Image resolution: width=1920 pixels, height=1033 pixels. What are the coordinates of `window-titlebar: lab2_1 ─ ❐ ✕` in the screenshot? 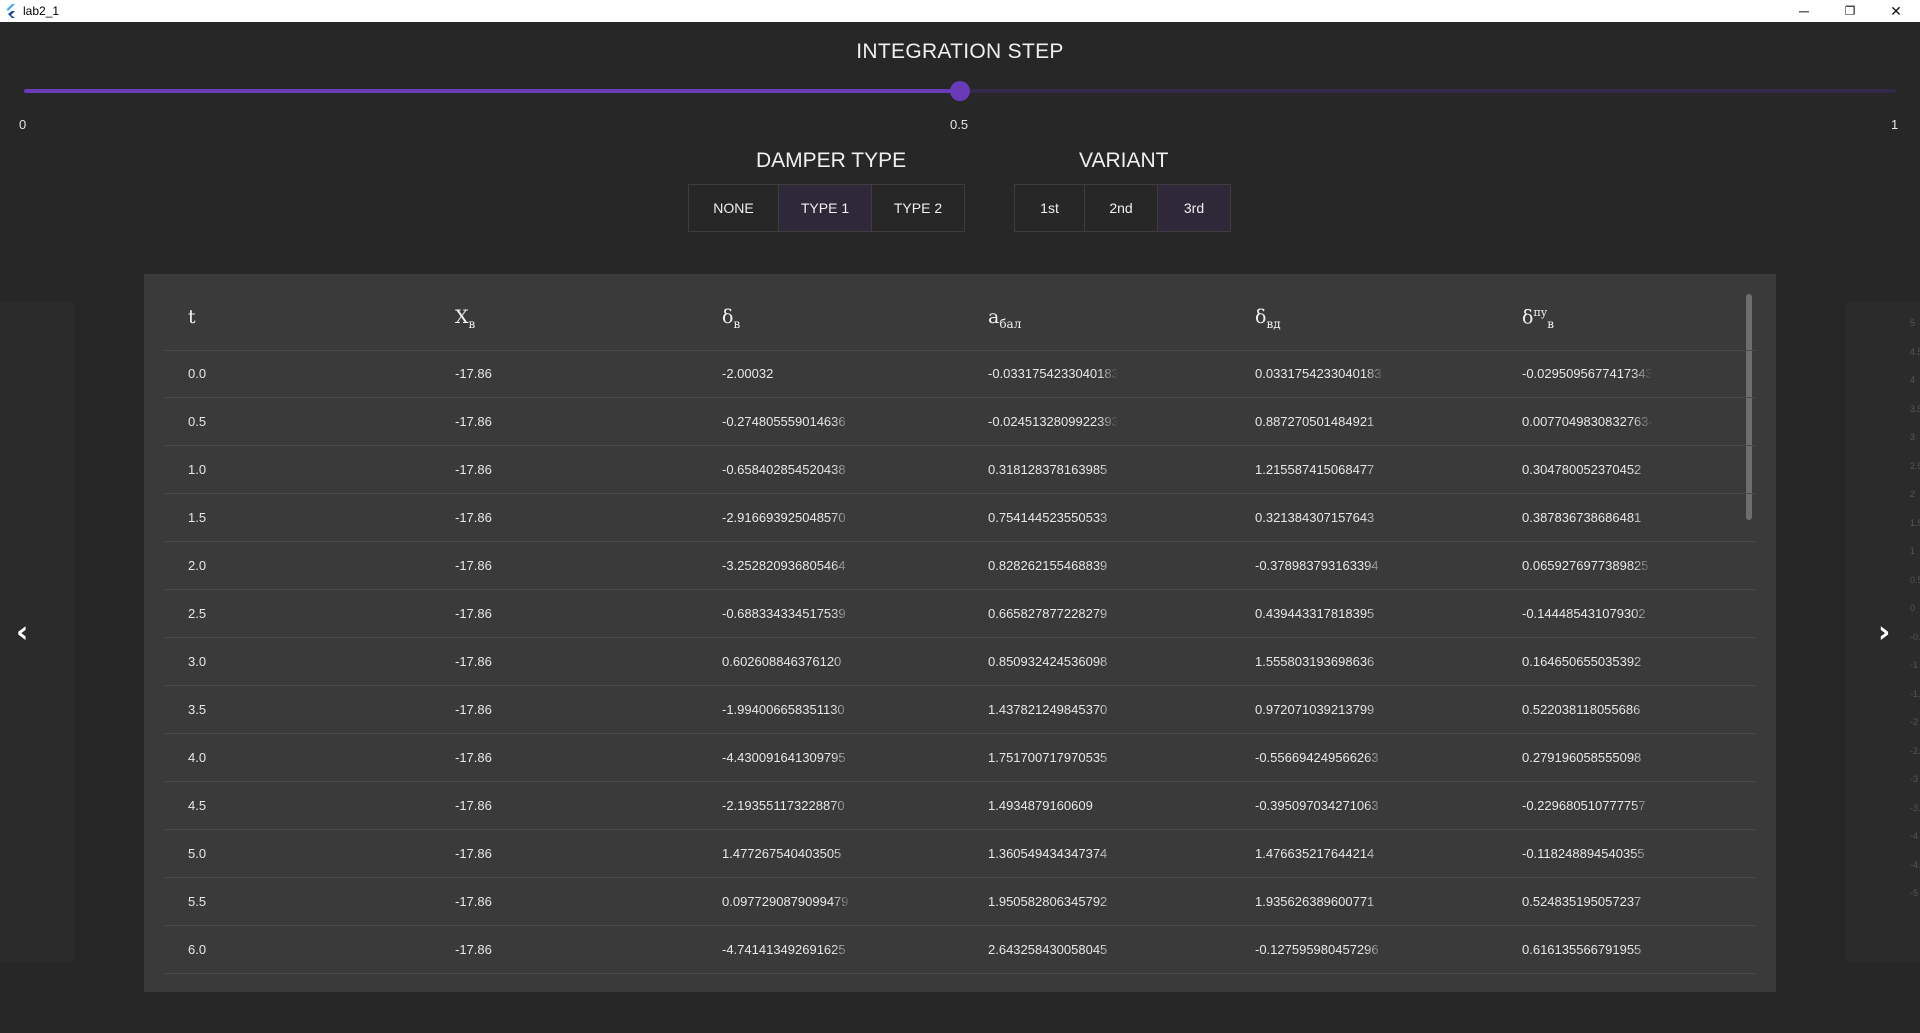 It's located at (960, 11).